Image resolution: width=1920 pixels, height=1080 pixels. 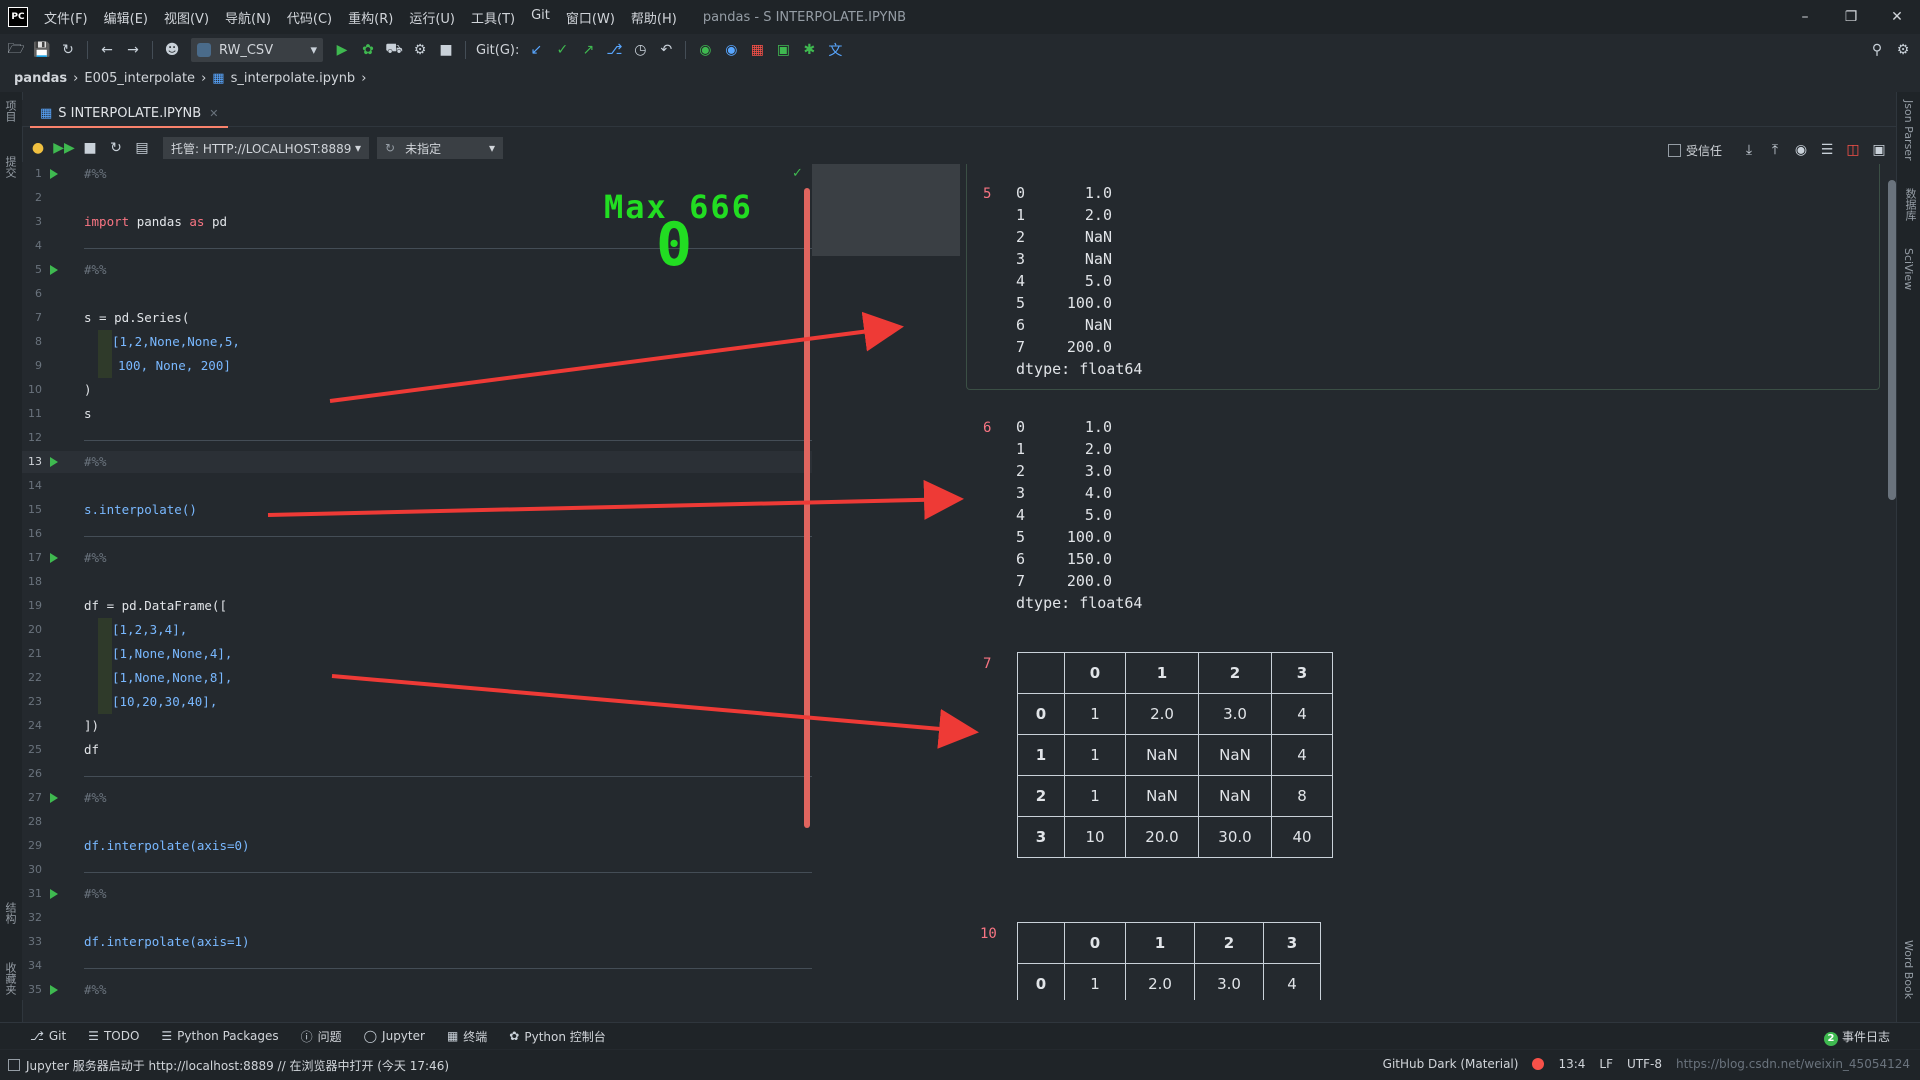 What do you see at coordinates (368, 50) in the screenshot?
I see `debug-icon: ✿` at bounding box center [368, 50].